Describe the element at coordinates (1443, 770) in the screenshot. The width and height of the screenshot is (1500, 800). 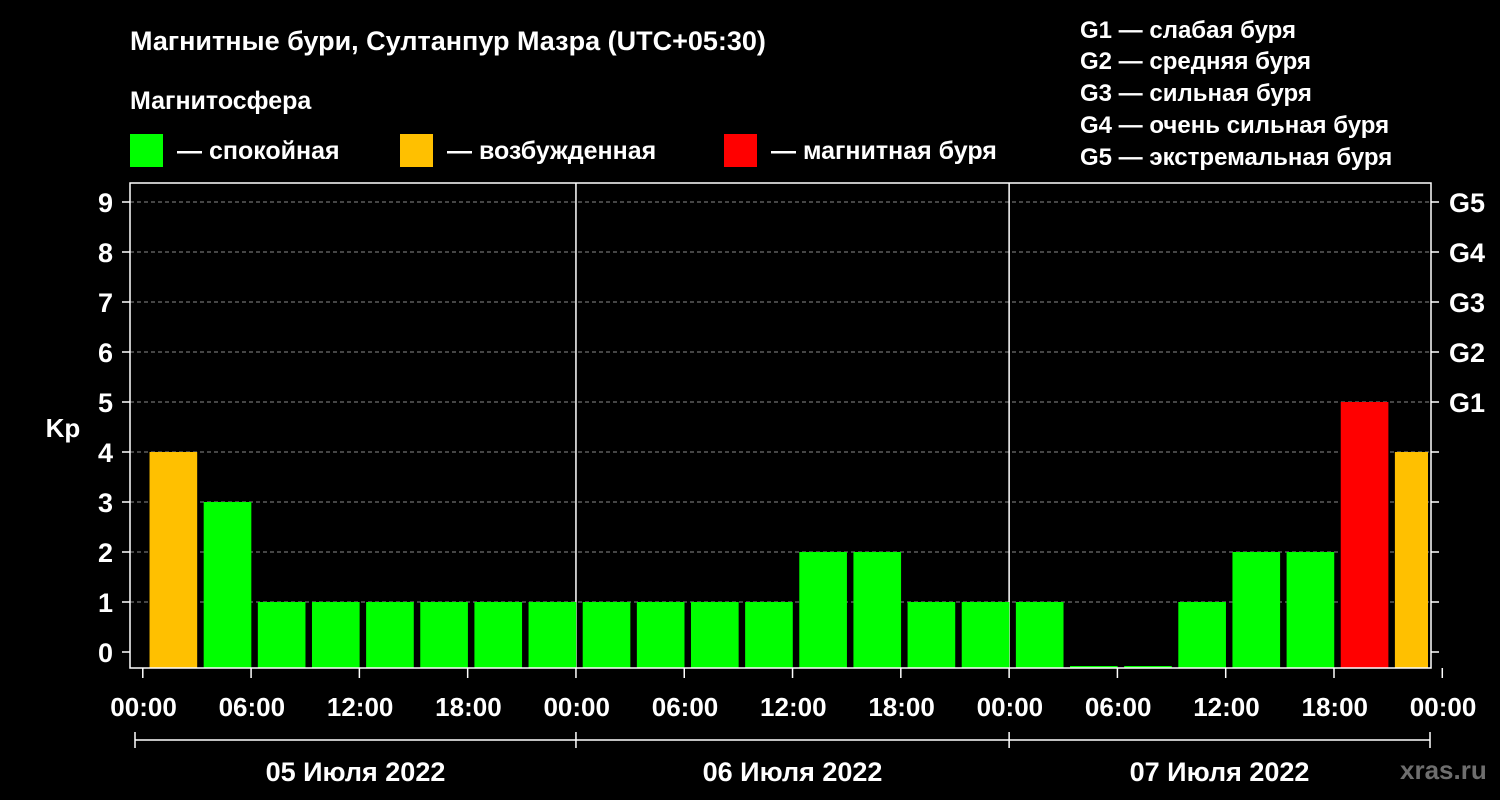
I see `watermark: xras.ru` at that location.